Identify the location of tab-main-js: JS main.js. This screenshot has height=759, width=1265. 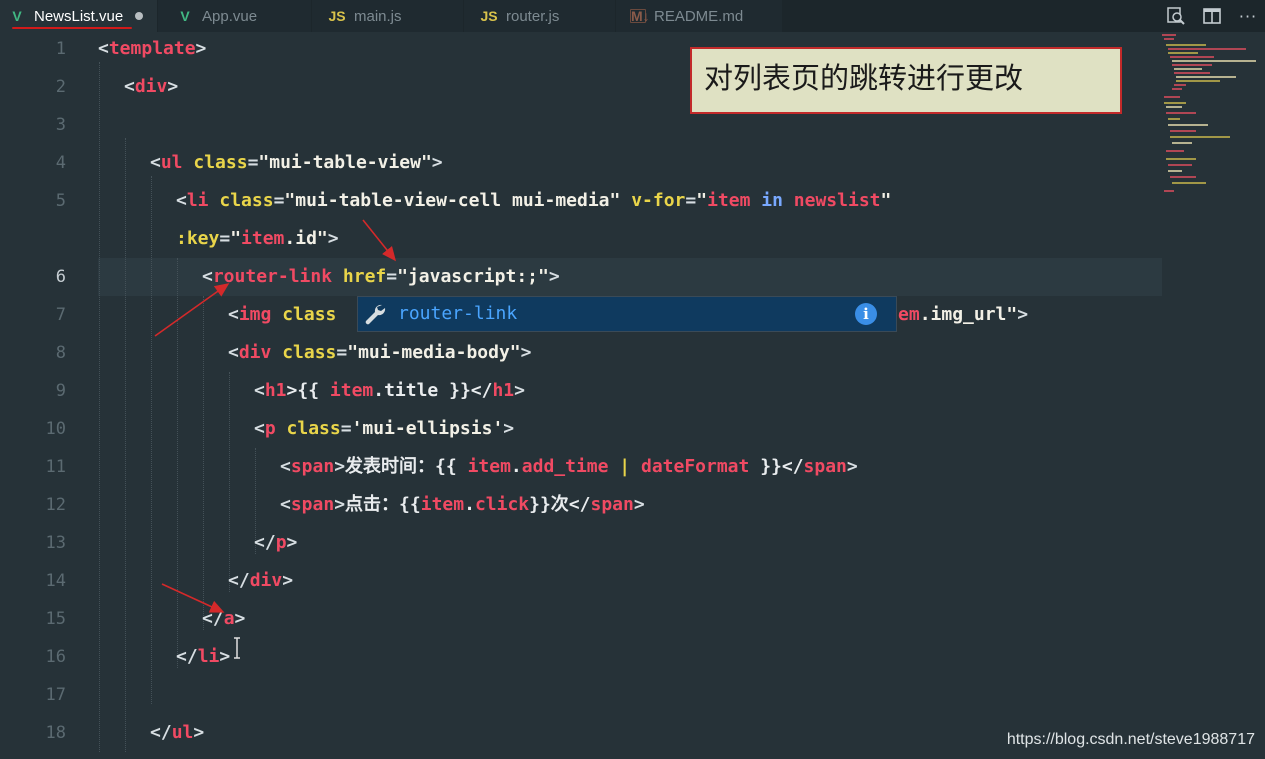
(387, 16).